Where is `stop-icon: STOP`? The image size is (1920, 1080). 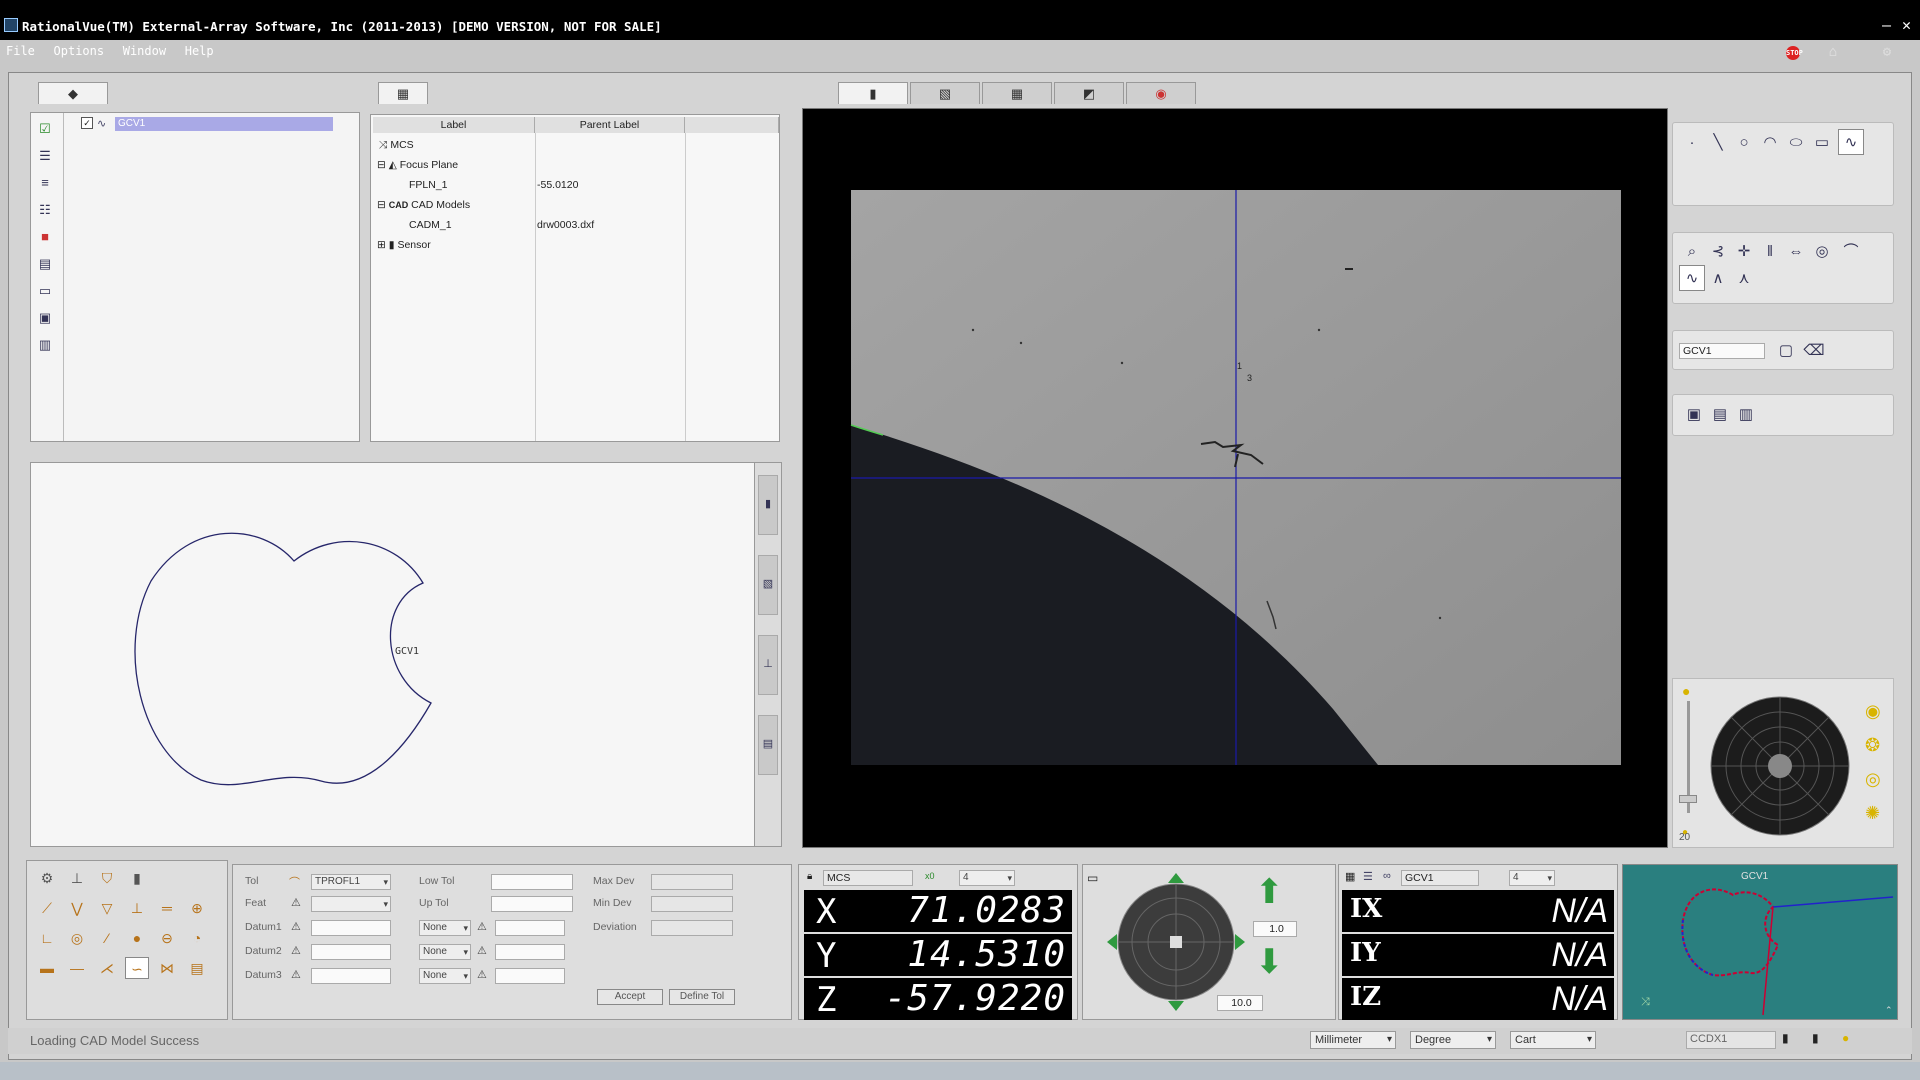
stop-icon: STOP is located at coordinates (1794, 53).